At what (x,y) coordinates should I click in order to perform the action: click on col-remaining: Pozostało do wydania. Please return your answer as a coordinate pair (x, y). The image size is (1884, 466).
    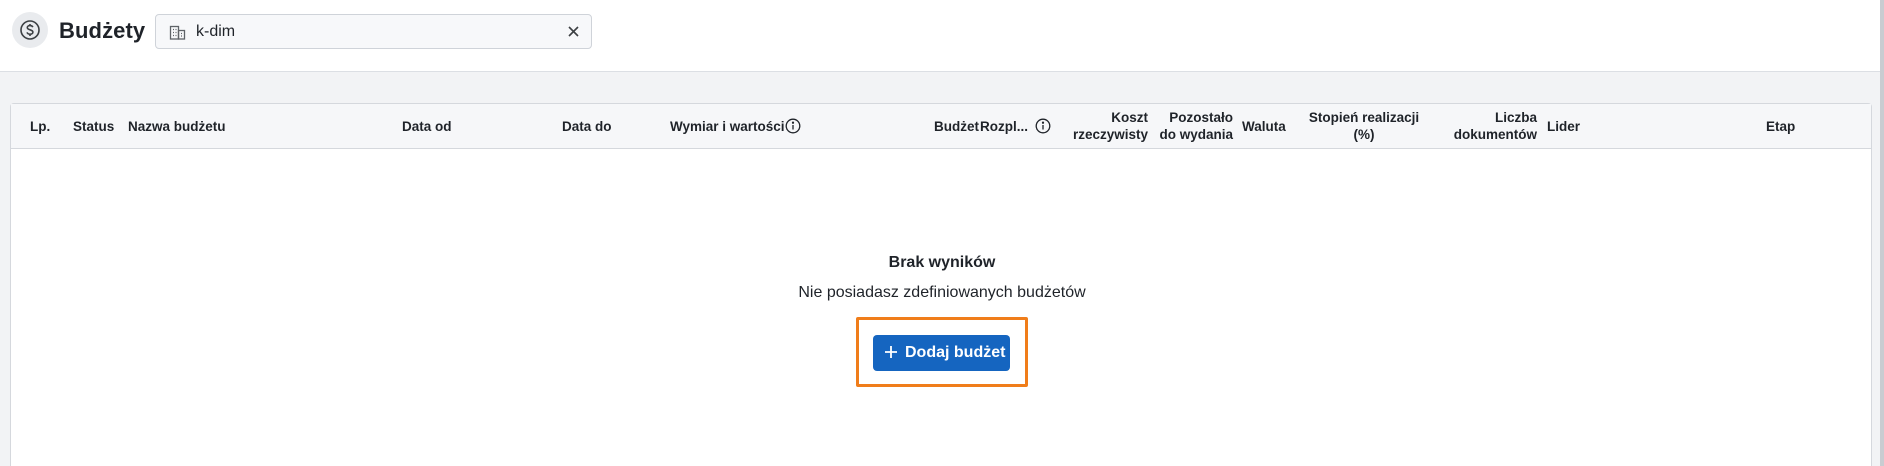
    Looking at the image, I should click on (1187, 126).